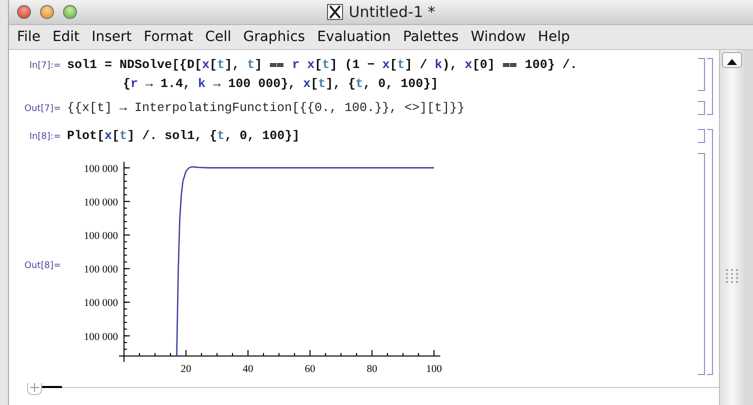 This screenshot has width=753, height=405. What do you see at coordinates (732, 276) in the screenshot?
I see `grip-icon` at bounding box center [732, 276].